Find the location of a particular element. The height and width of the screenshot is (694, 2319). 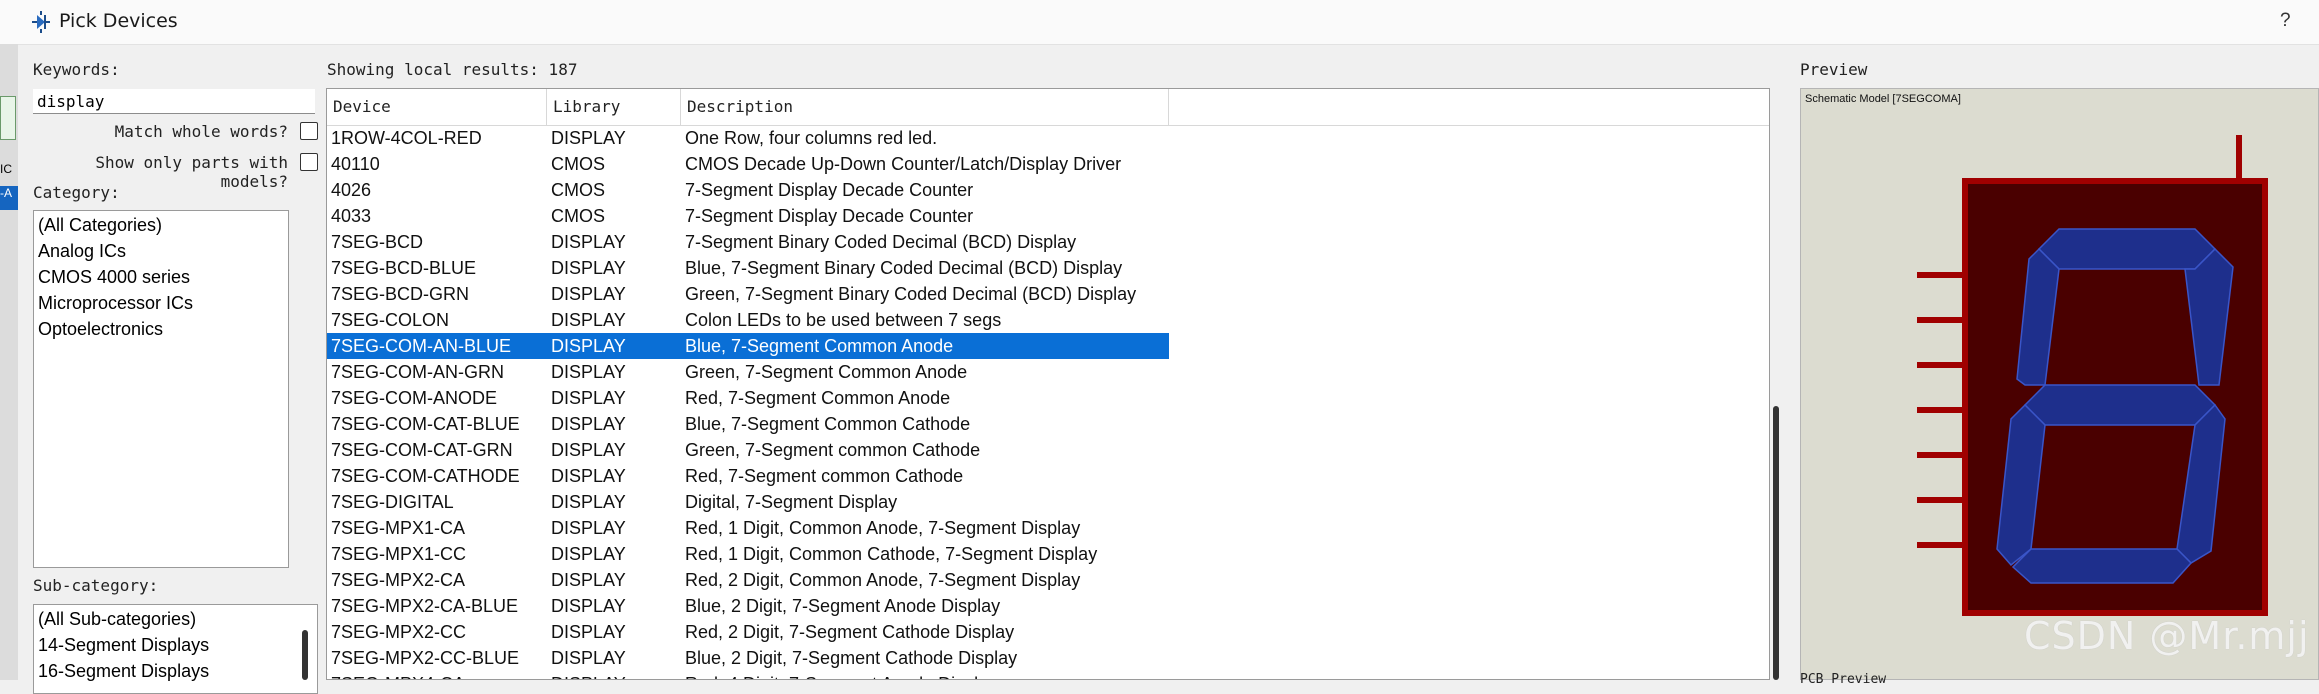

table-row: 4026 CMOS 7-Segment Display Decade Counter is located at coordinates (748, 190).